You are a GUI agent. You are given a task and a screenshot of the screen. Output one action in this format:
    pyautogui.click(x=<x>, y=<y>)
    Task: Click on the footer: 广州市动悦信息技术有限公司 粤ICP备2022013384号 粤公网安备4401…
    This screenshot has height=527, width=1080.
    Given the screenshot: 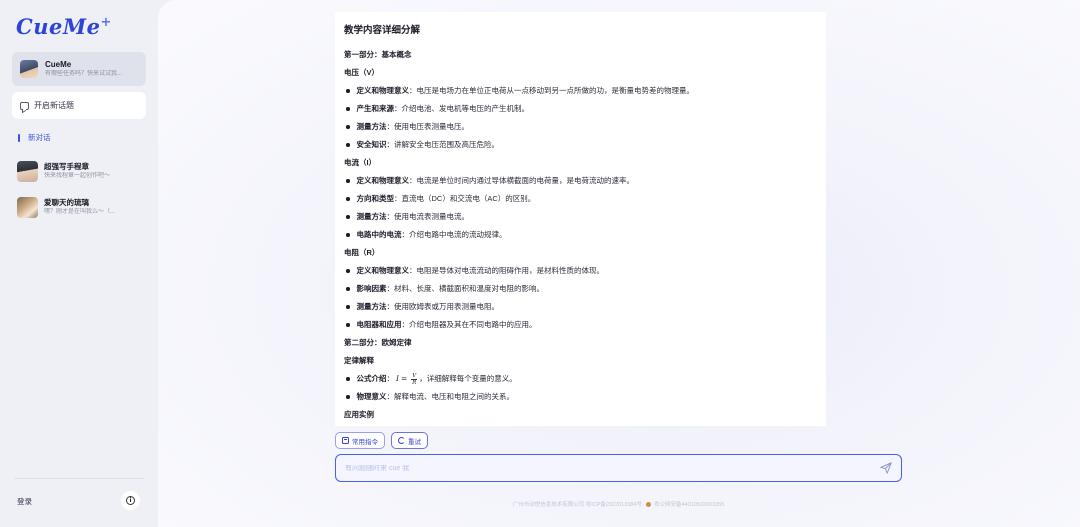 What is the action you would take?
    pyautogui.click(x=618, y=504)
    